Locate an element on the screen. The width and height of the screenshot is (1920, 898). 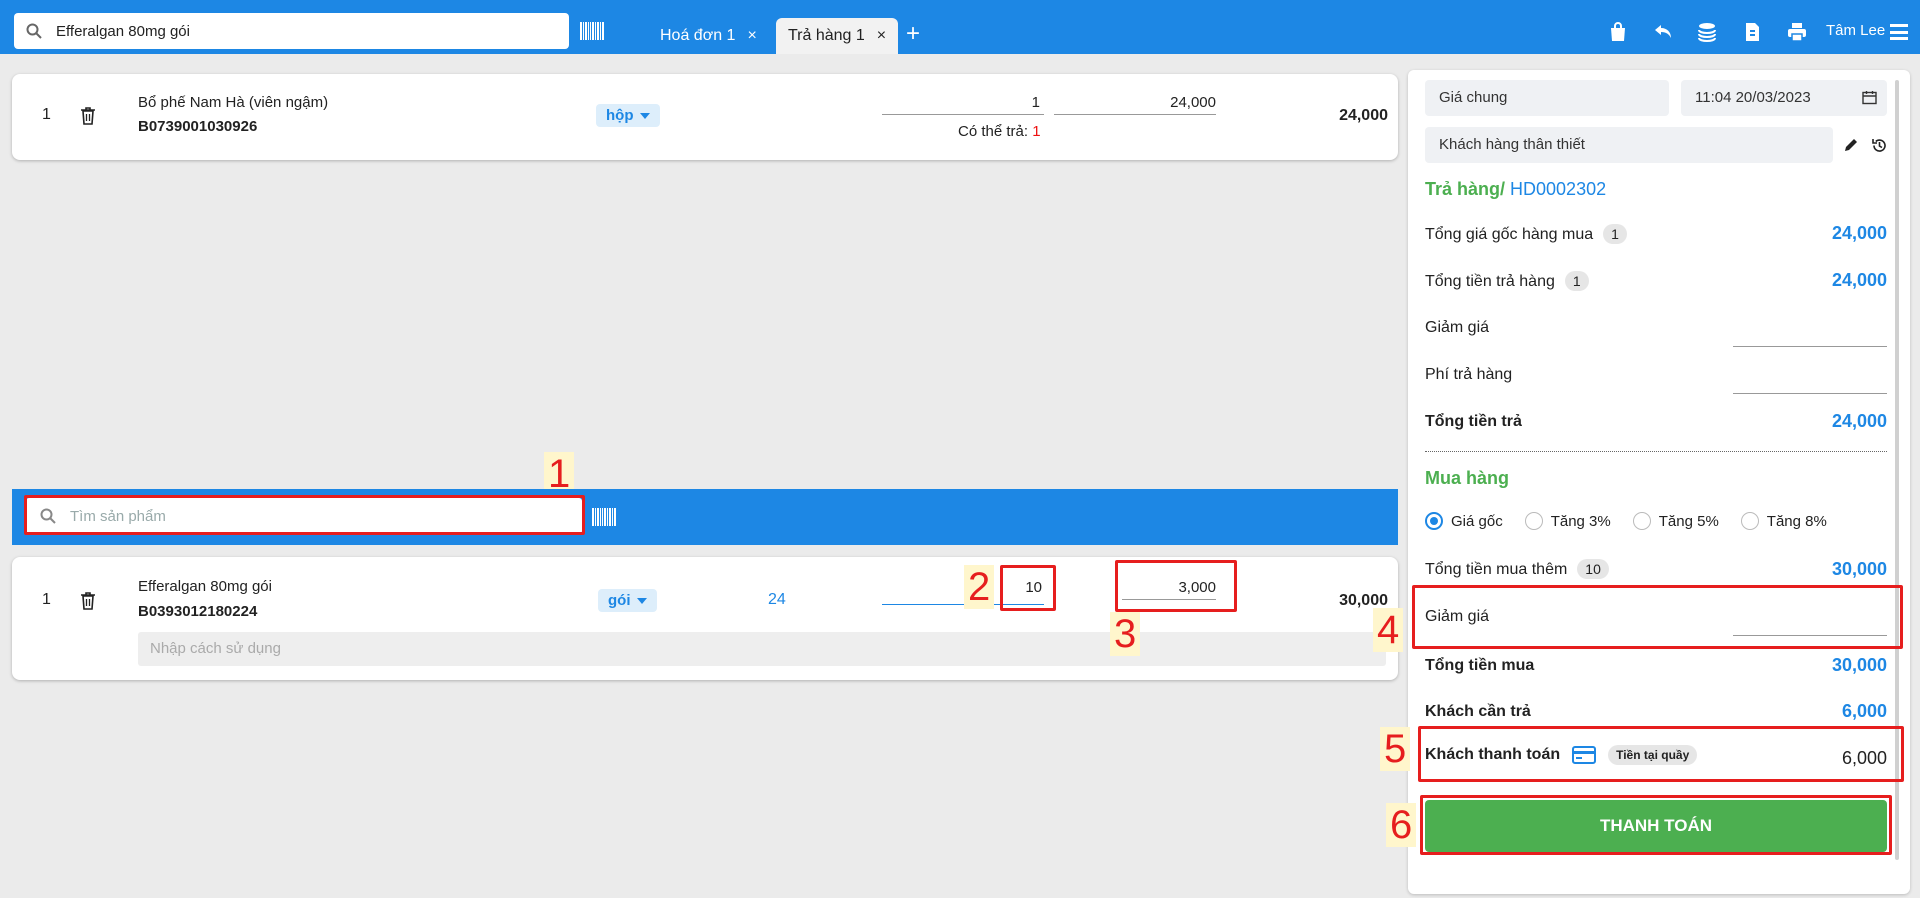
edit-icon is located at coordinates (1851, 145).